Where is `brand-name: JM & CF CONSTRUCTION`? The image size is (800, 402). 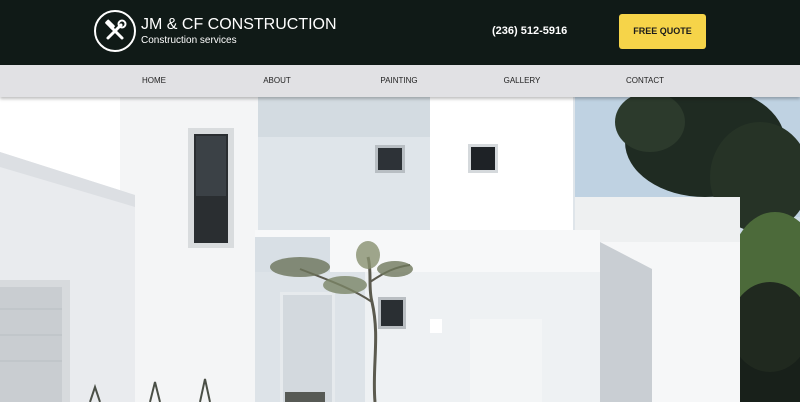
brand-name: JM & CF CONSTRUCTION is located at coordinates (239, 25).